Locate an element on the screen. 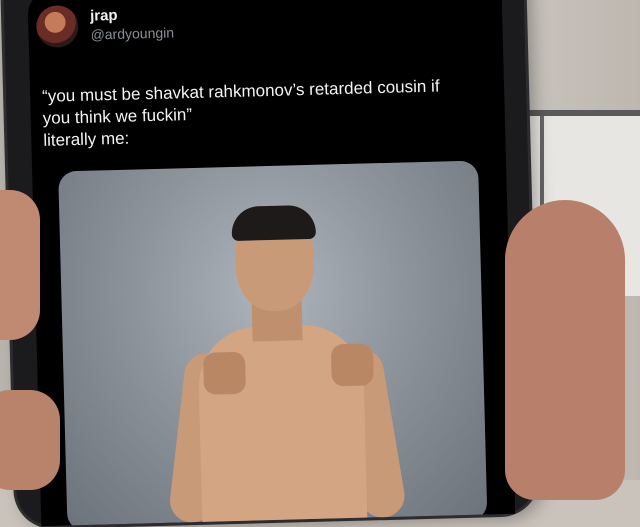  fighter-fist-left is located at coordinates (224, 373).